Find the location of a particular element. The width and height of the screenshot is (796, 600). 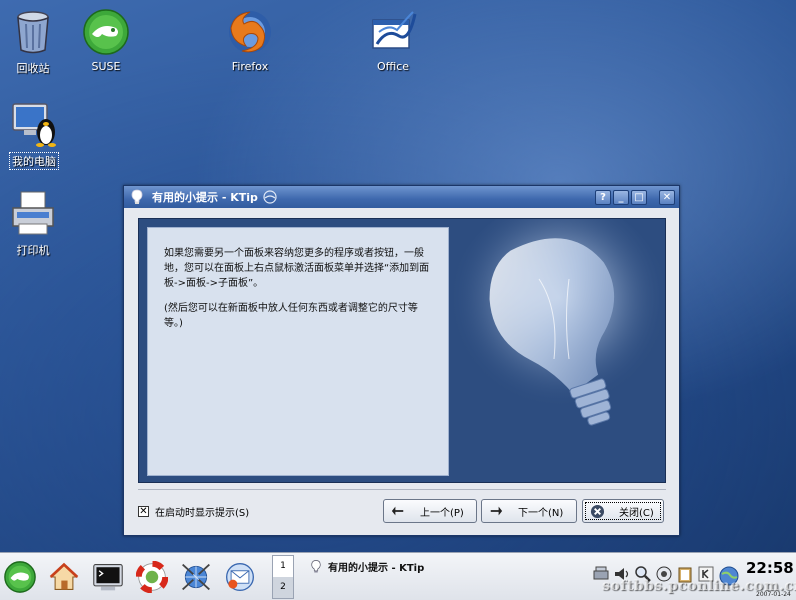

pager-desktop-2: 2 is located at coordinates (283, 587).